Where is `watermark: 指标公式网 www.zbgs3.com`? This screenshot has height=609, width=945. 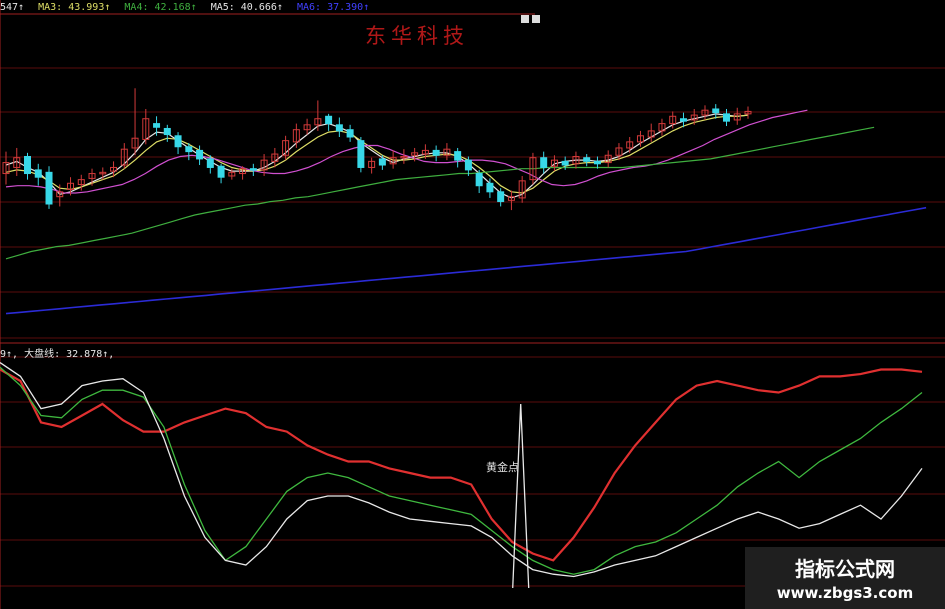
watermark: 指标公式网 www.zbgs3.com is located at coordinates (845, 578).